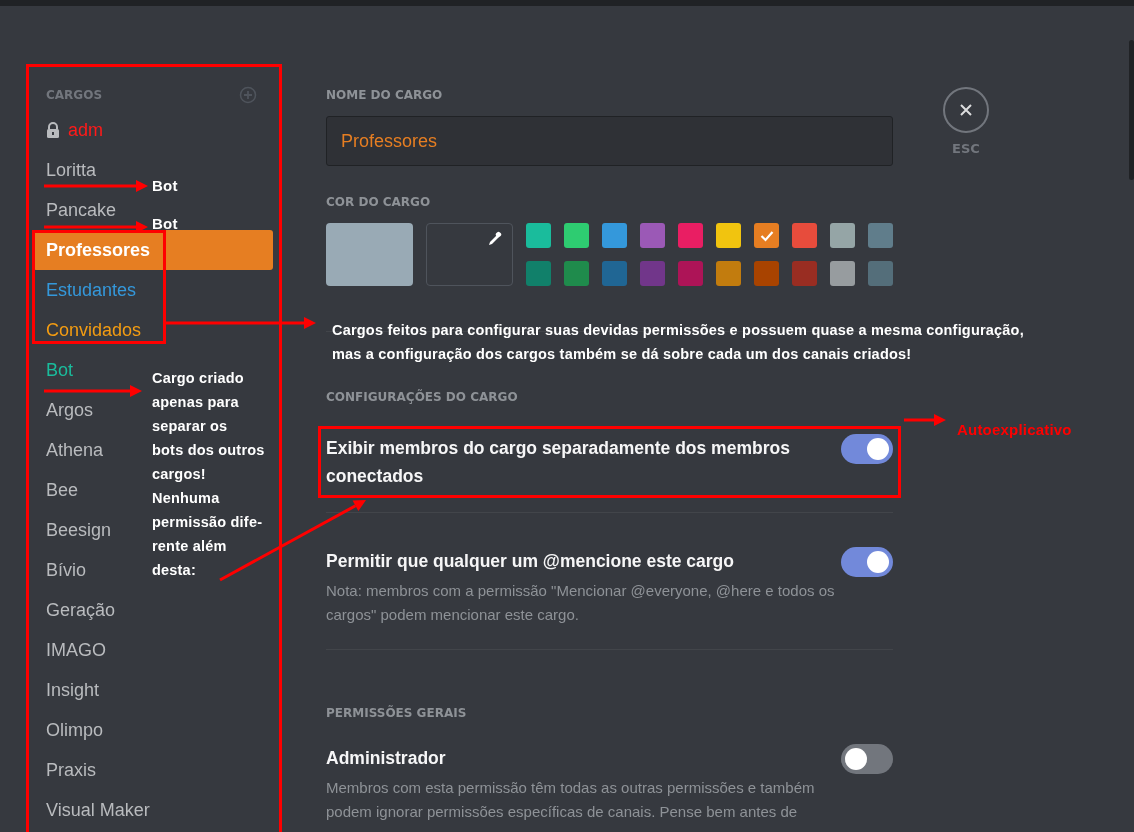  I want to click on esc-label: ESC, so click(966, 148).